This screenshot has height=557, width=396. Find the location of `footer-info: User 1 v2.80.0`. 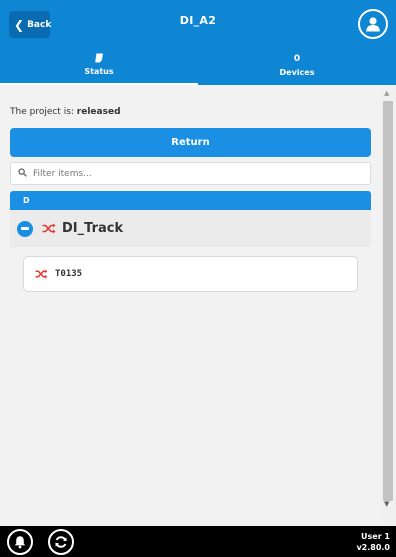

footer-info: User 1 v2.80.0 is located at coordinates (373, 542).